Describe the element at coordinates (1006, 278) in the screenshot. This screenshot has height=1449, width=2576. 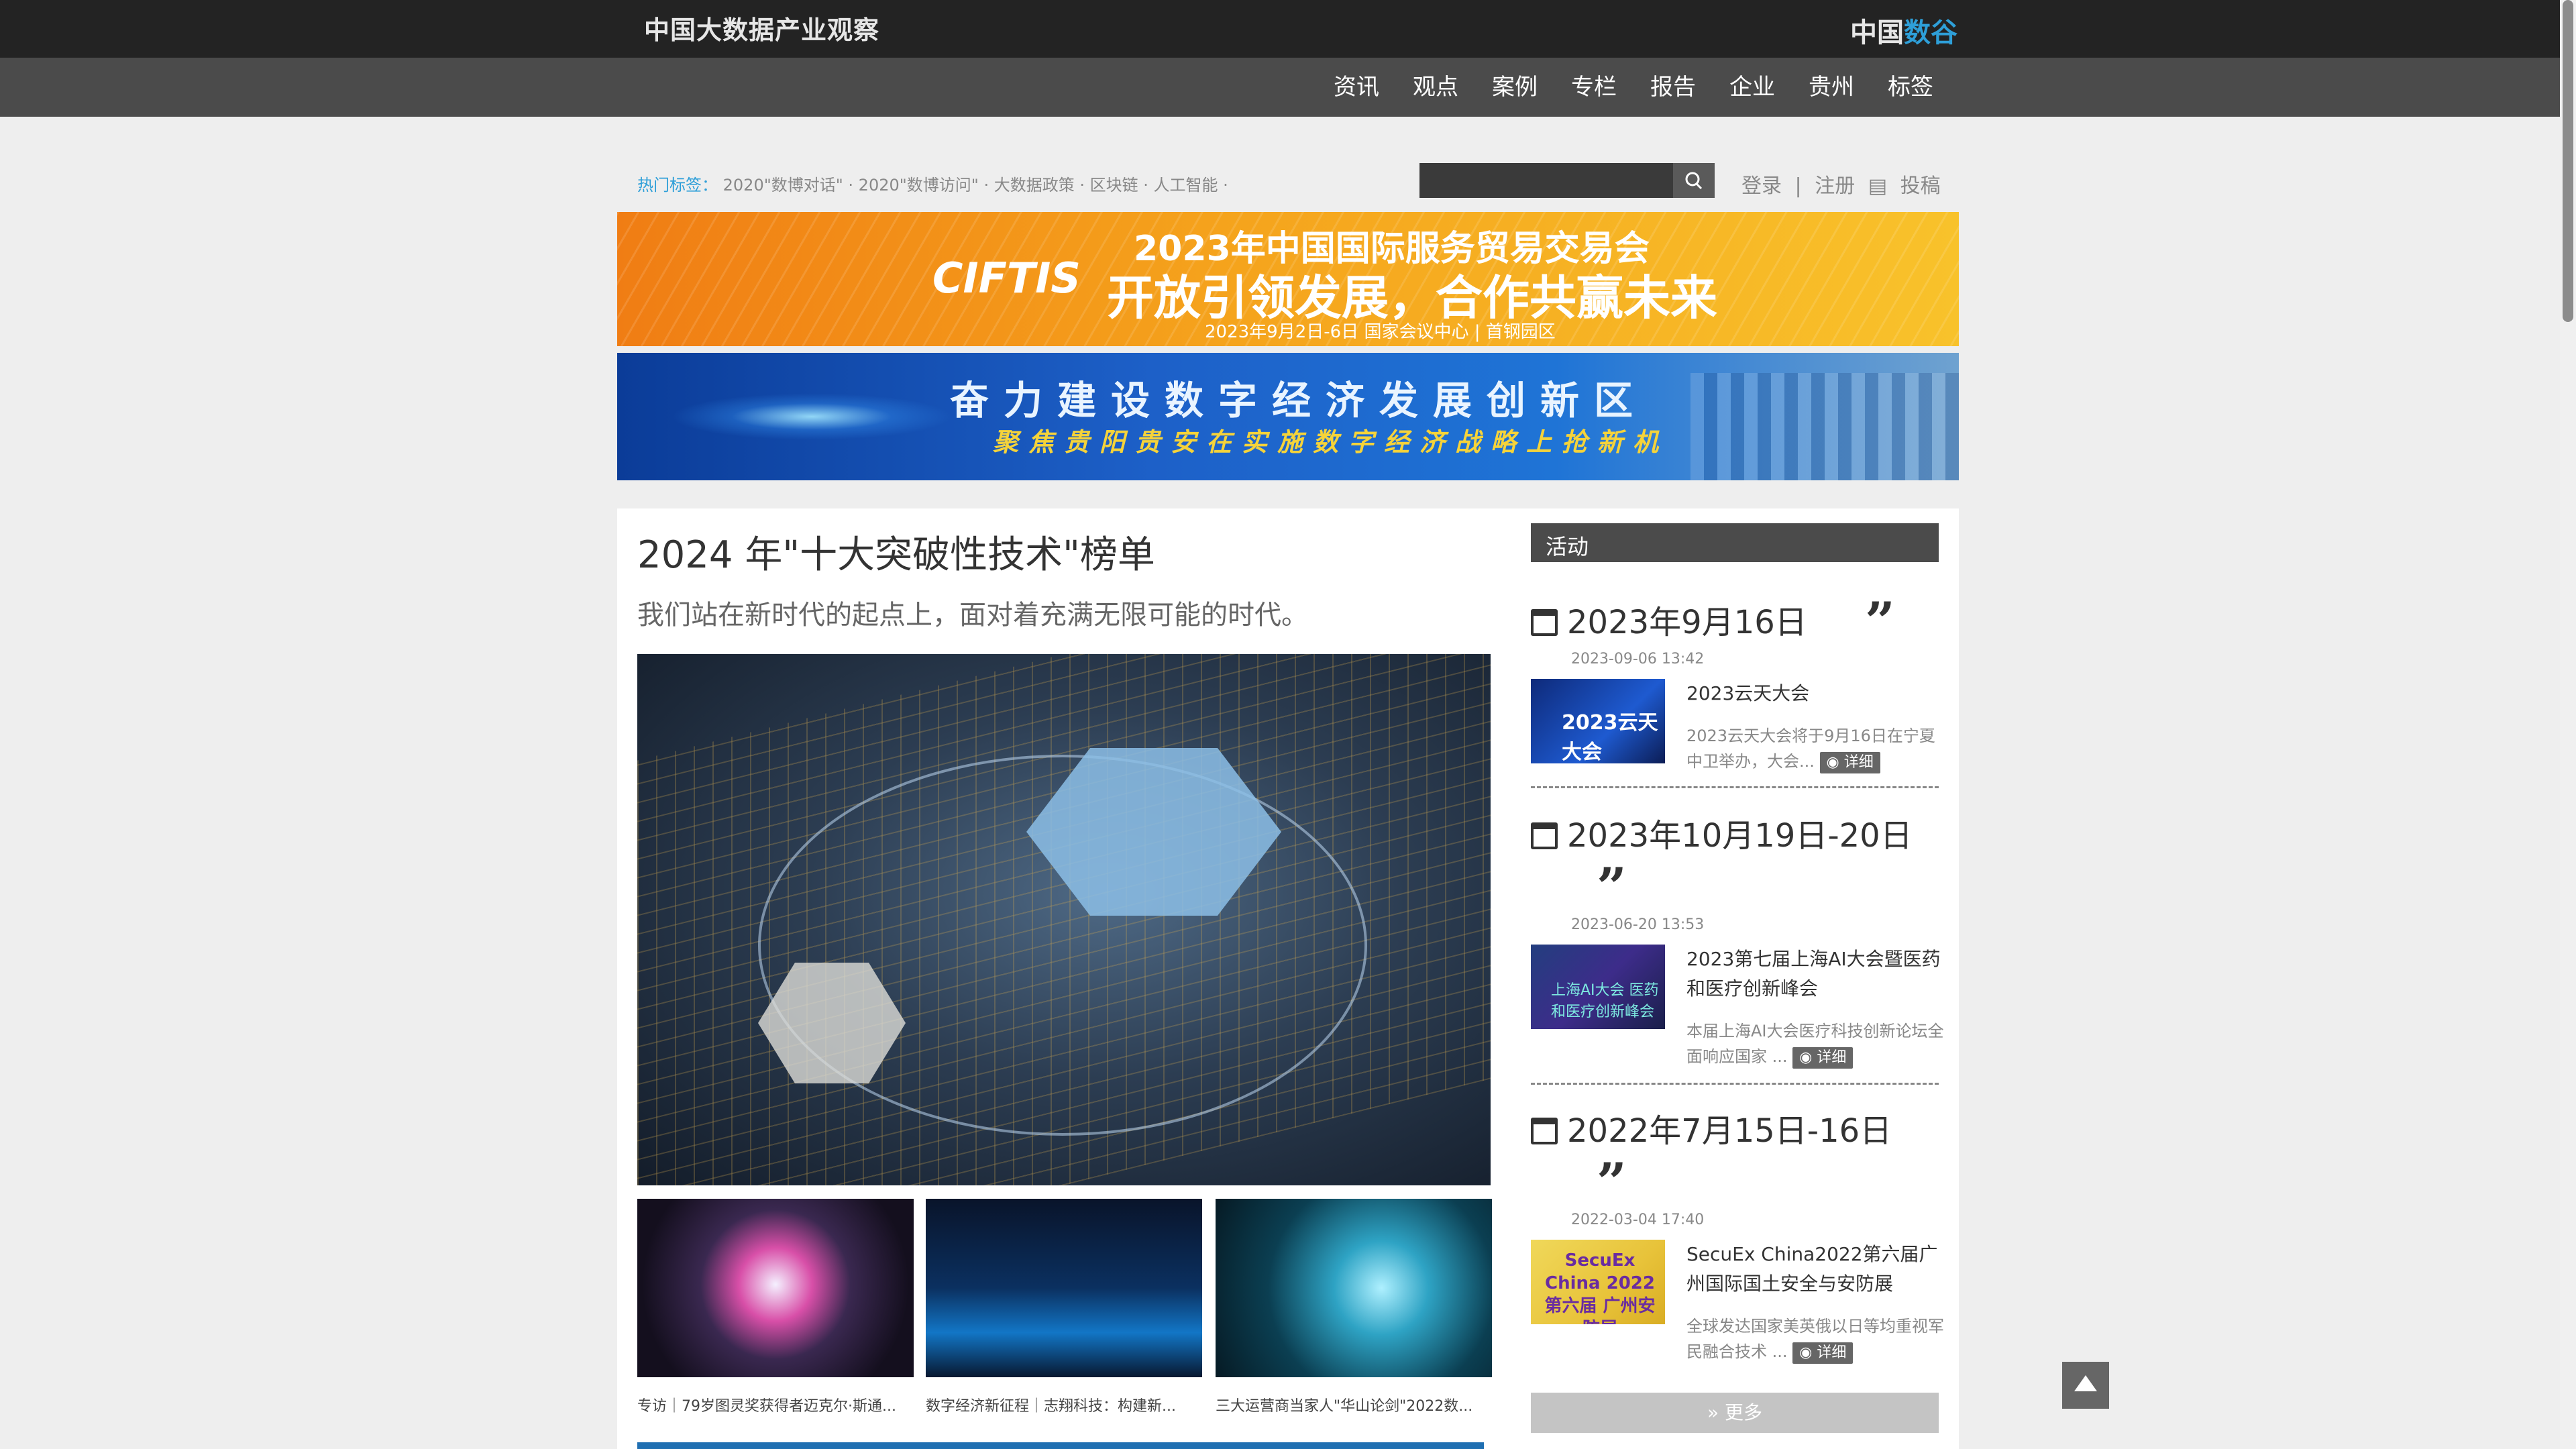
I see `ciftis-logo: CIFTIS` at that location.